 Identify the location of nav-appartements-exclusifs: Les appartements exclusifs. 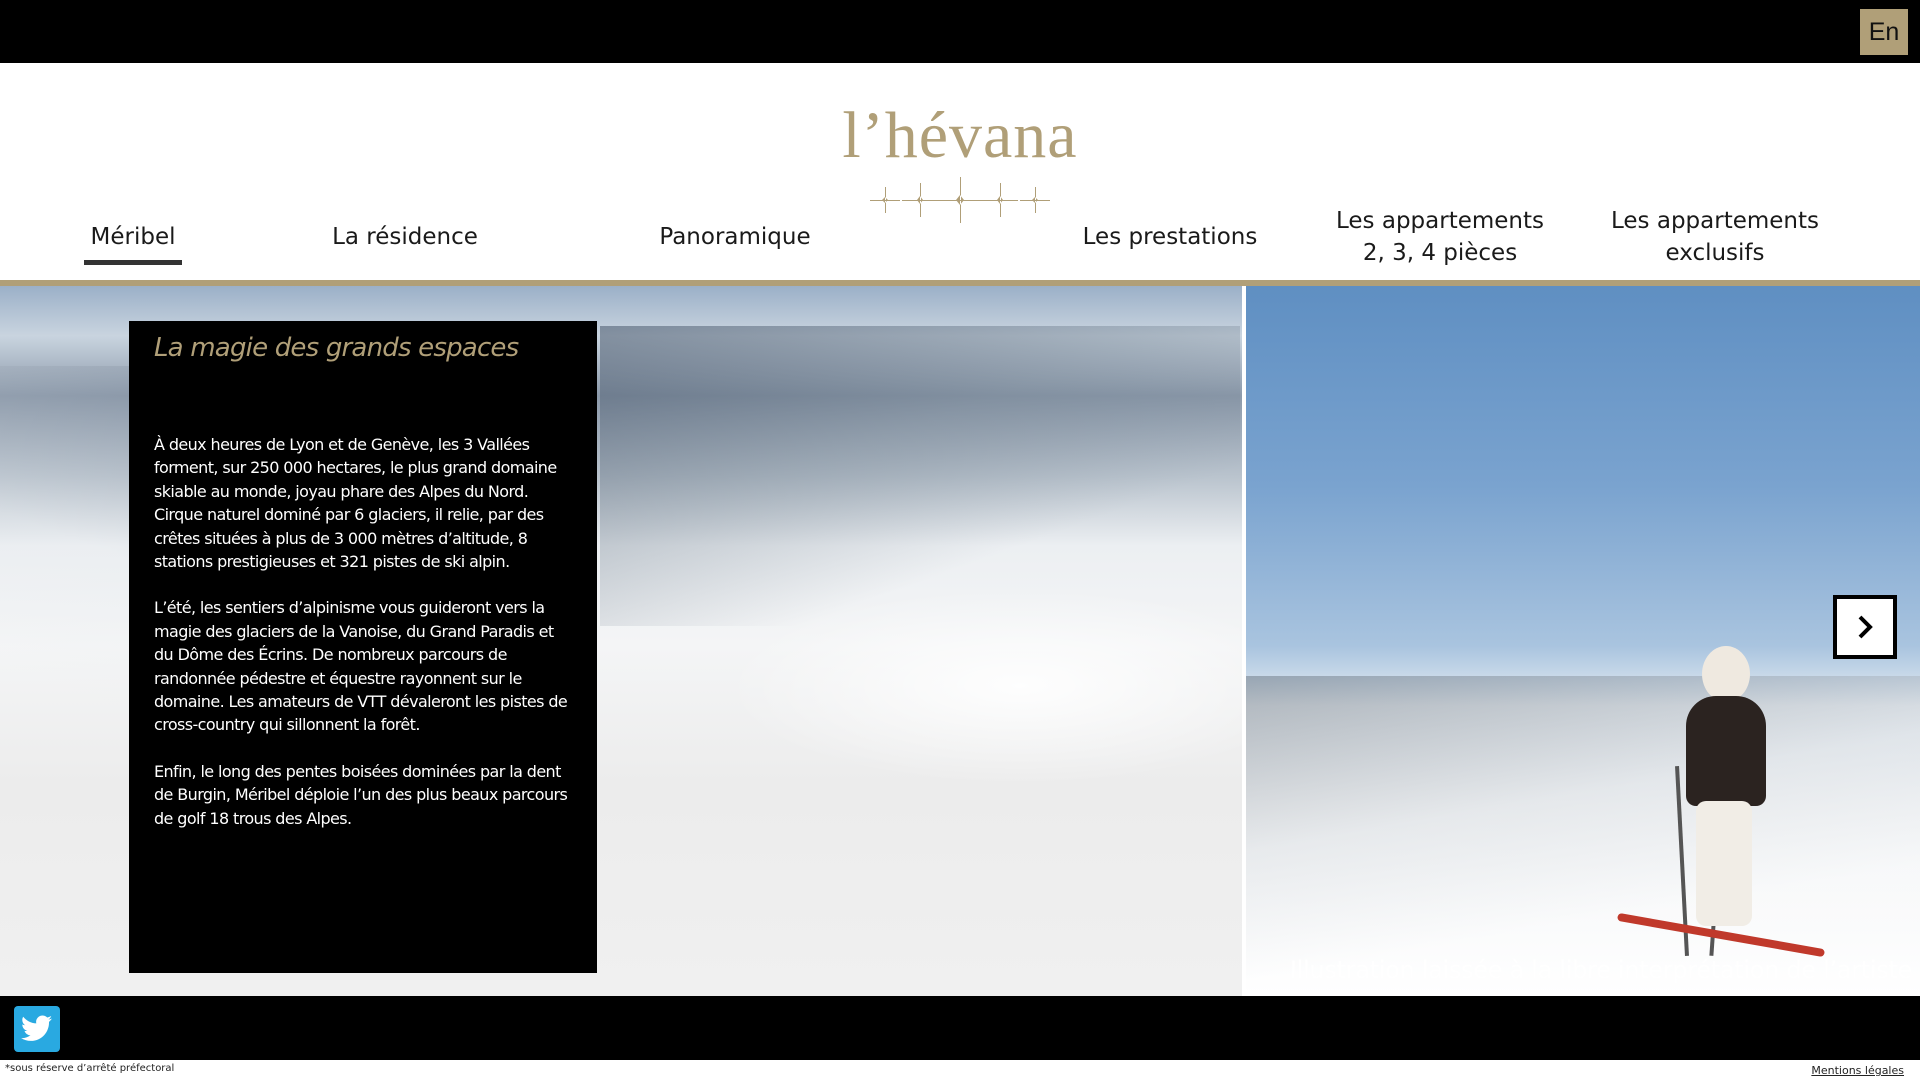
(1715, 237).